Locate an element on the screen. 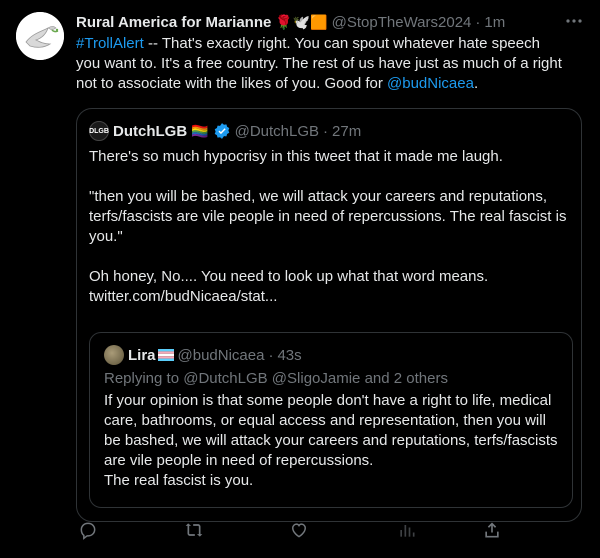  retweet-icon is located at coordinates (194, 530).